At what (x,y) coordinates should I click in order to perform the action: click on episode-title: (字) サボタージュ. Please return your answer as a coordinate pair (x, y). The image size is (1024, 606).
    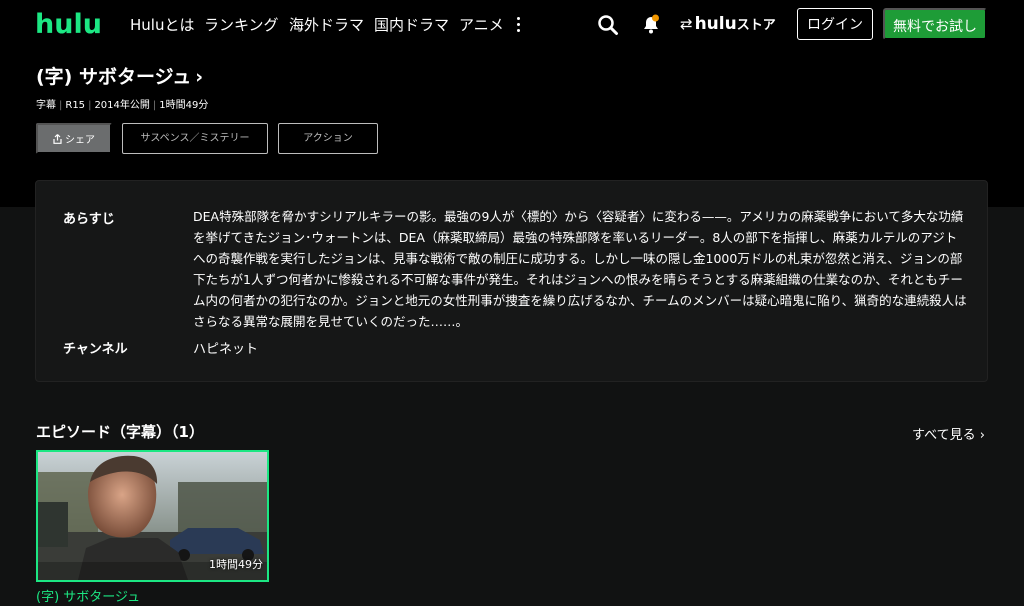
    Looking at the image, I should click on (88, 595).